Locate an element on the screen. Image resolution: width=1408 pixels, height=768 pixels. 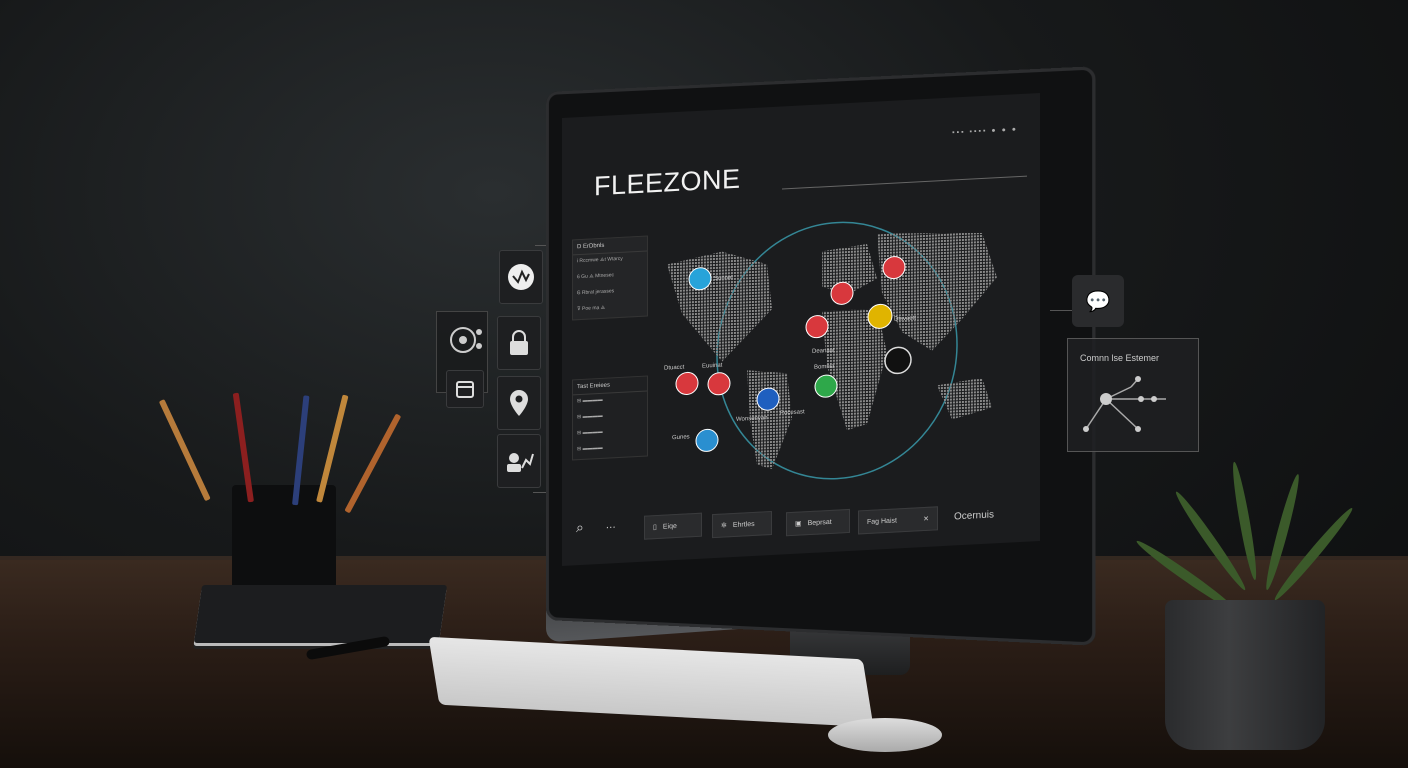
panel-row: ⊟ ▬▬▬▬ is located at coordinates (610, 450).